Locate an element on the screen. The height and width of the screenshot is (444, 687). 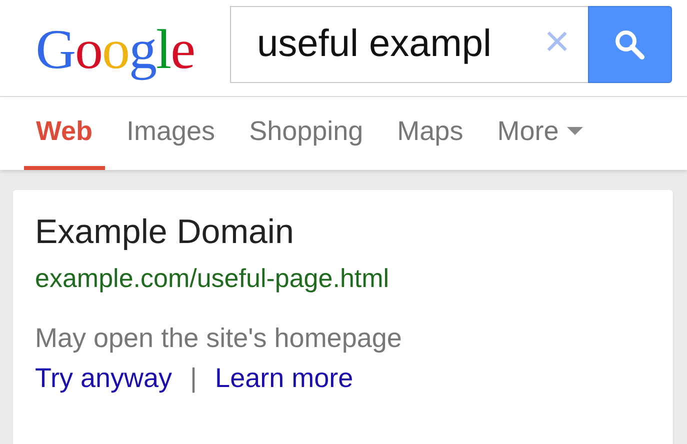
result-url: example.com/useful-page.html is located at coordinates (212, 278).